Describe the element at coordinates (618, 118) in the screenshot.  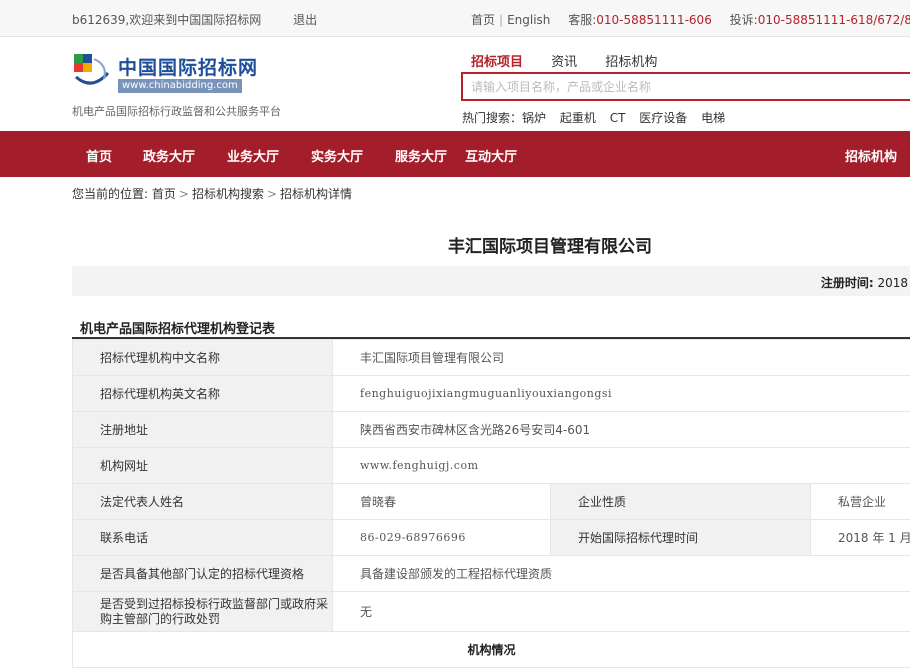
I see `hot-keyword: CT` at that location.